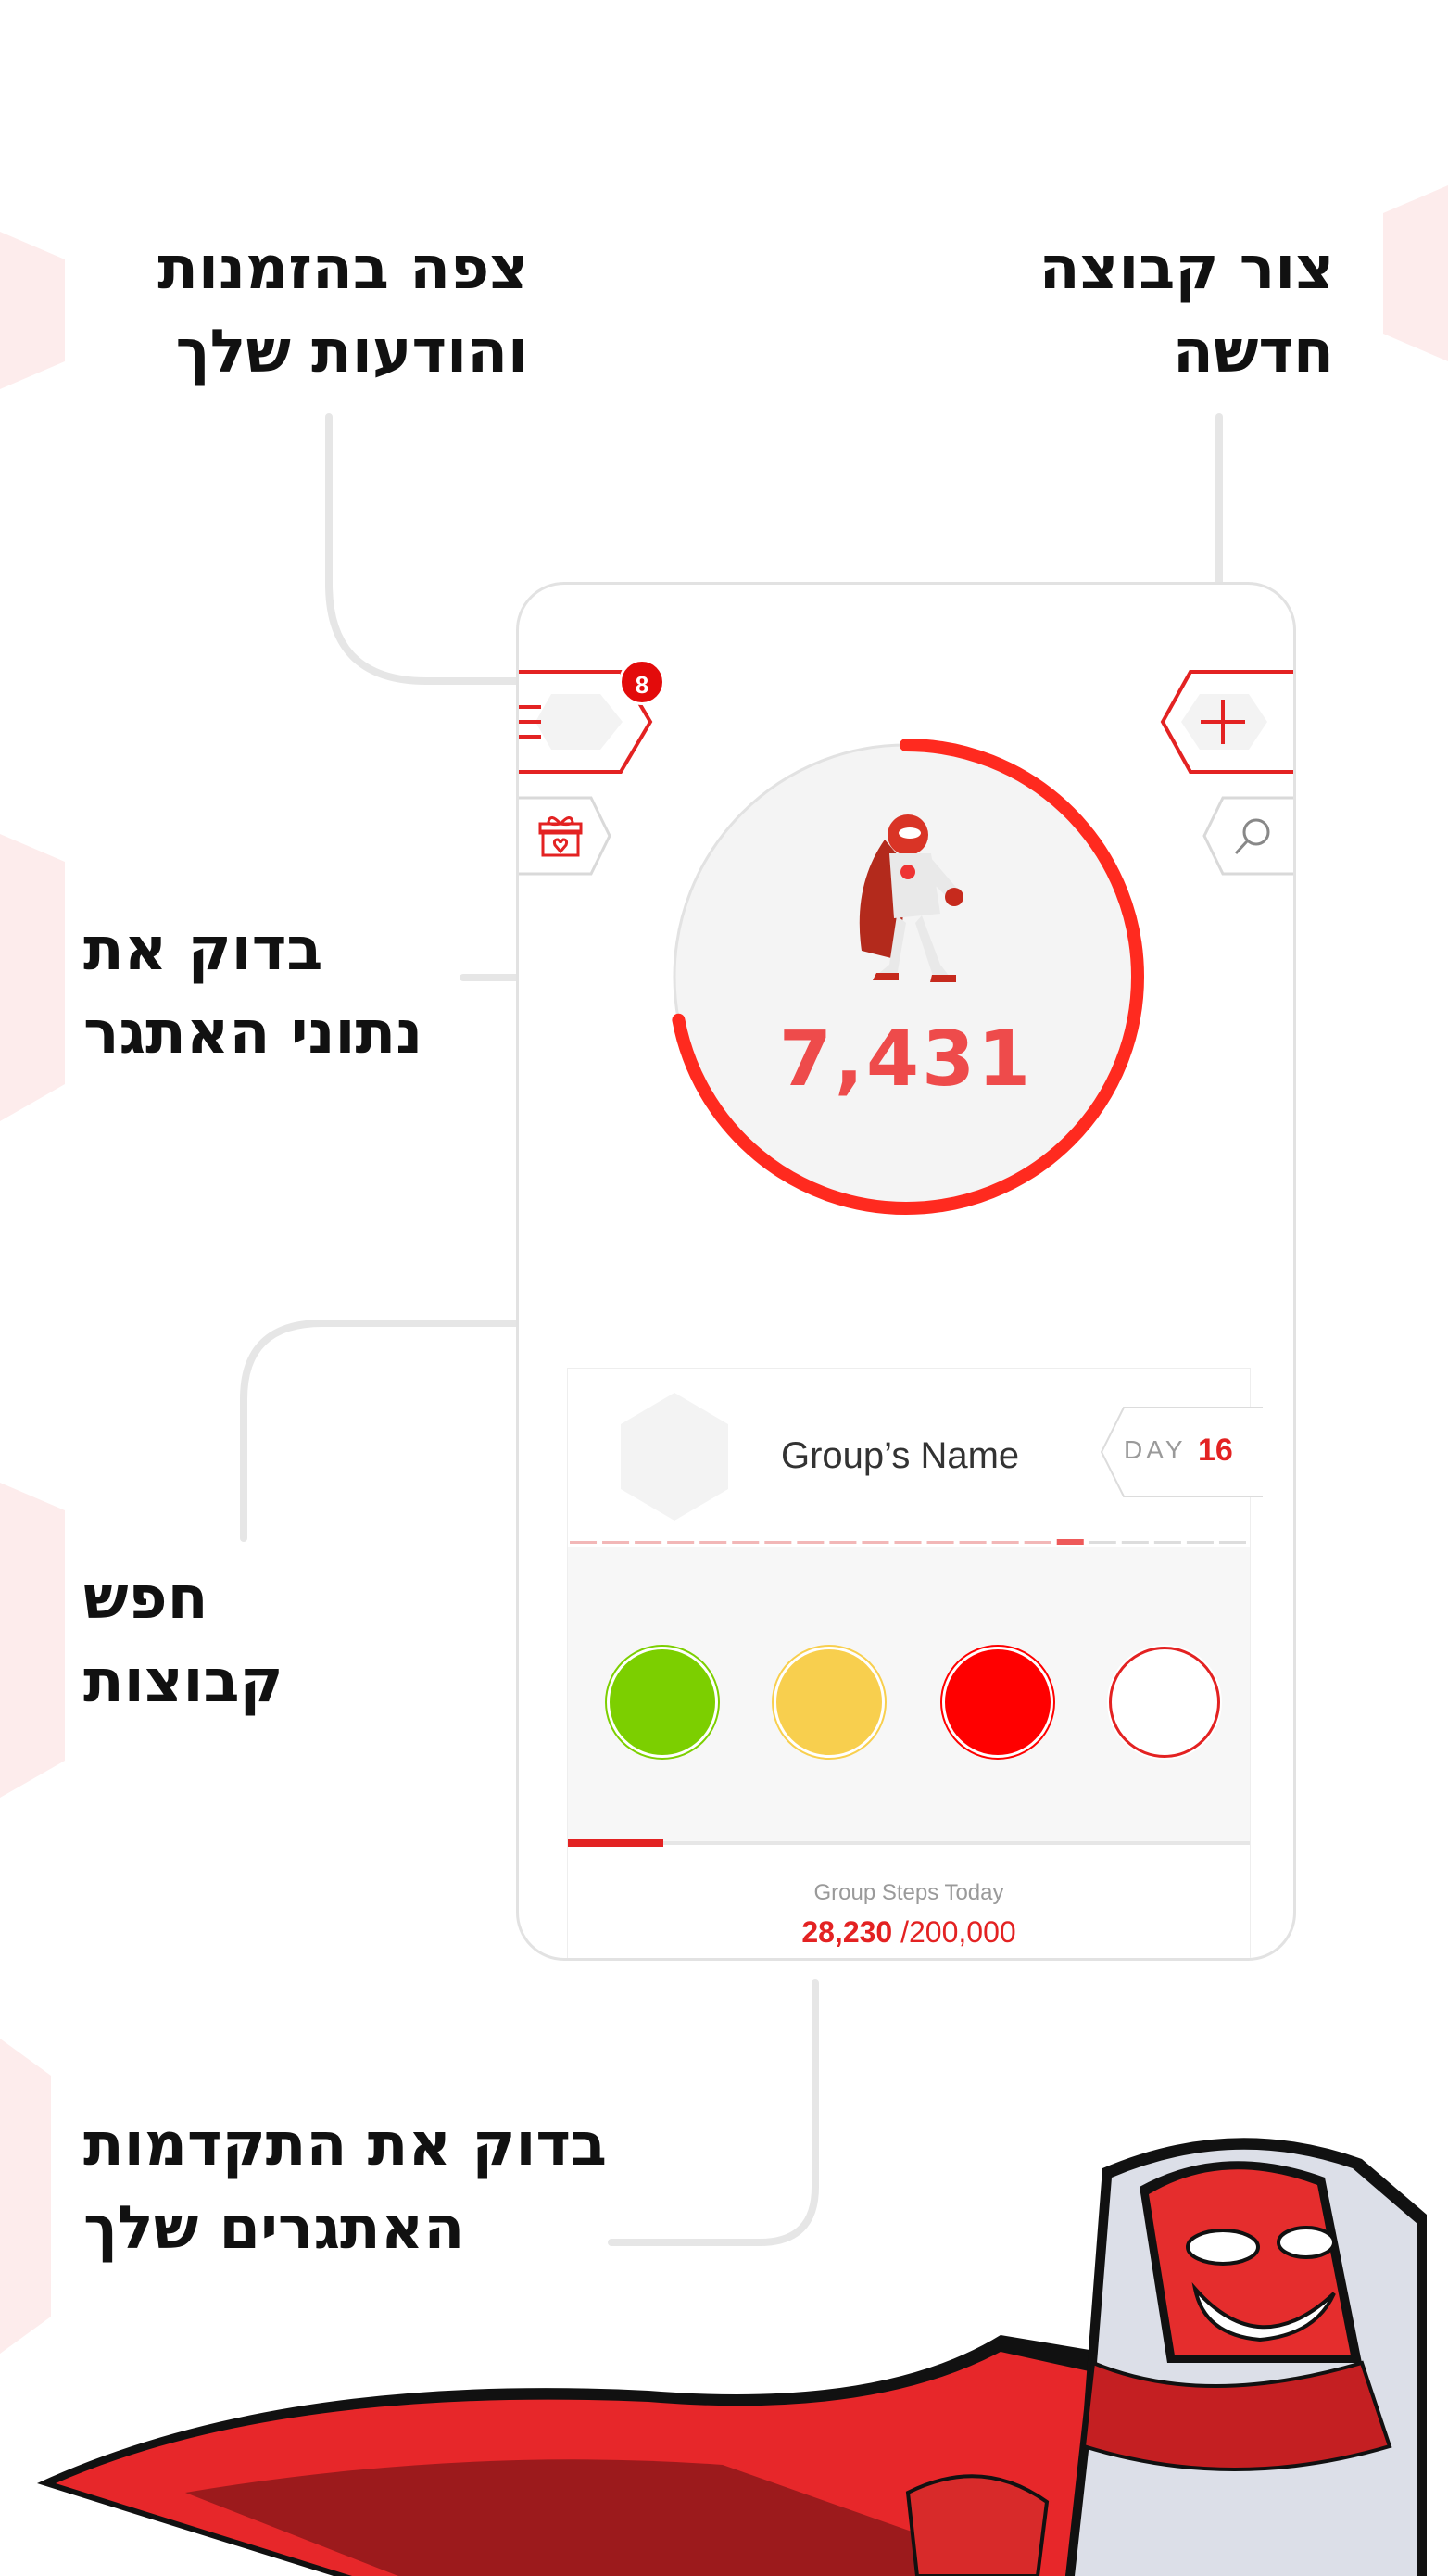 This screenshot has width=1448, height=2576. I want to click on member-status-area, so click(909, 1695).